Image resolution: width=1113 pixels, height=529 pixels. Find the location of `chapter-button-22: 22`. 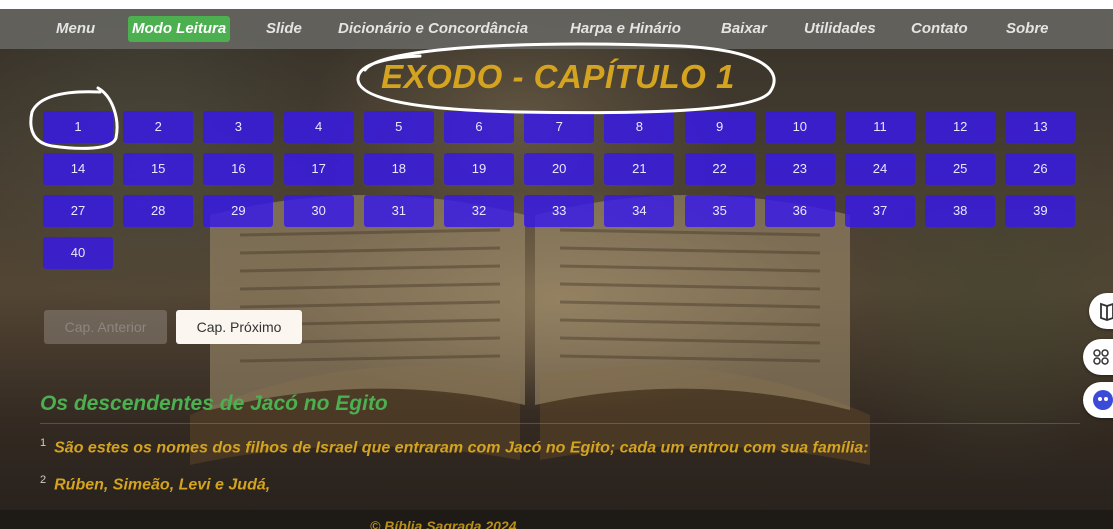

chapter-button-22: 22 is located at coordinates (719, 169).